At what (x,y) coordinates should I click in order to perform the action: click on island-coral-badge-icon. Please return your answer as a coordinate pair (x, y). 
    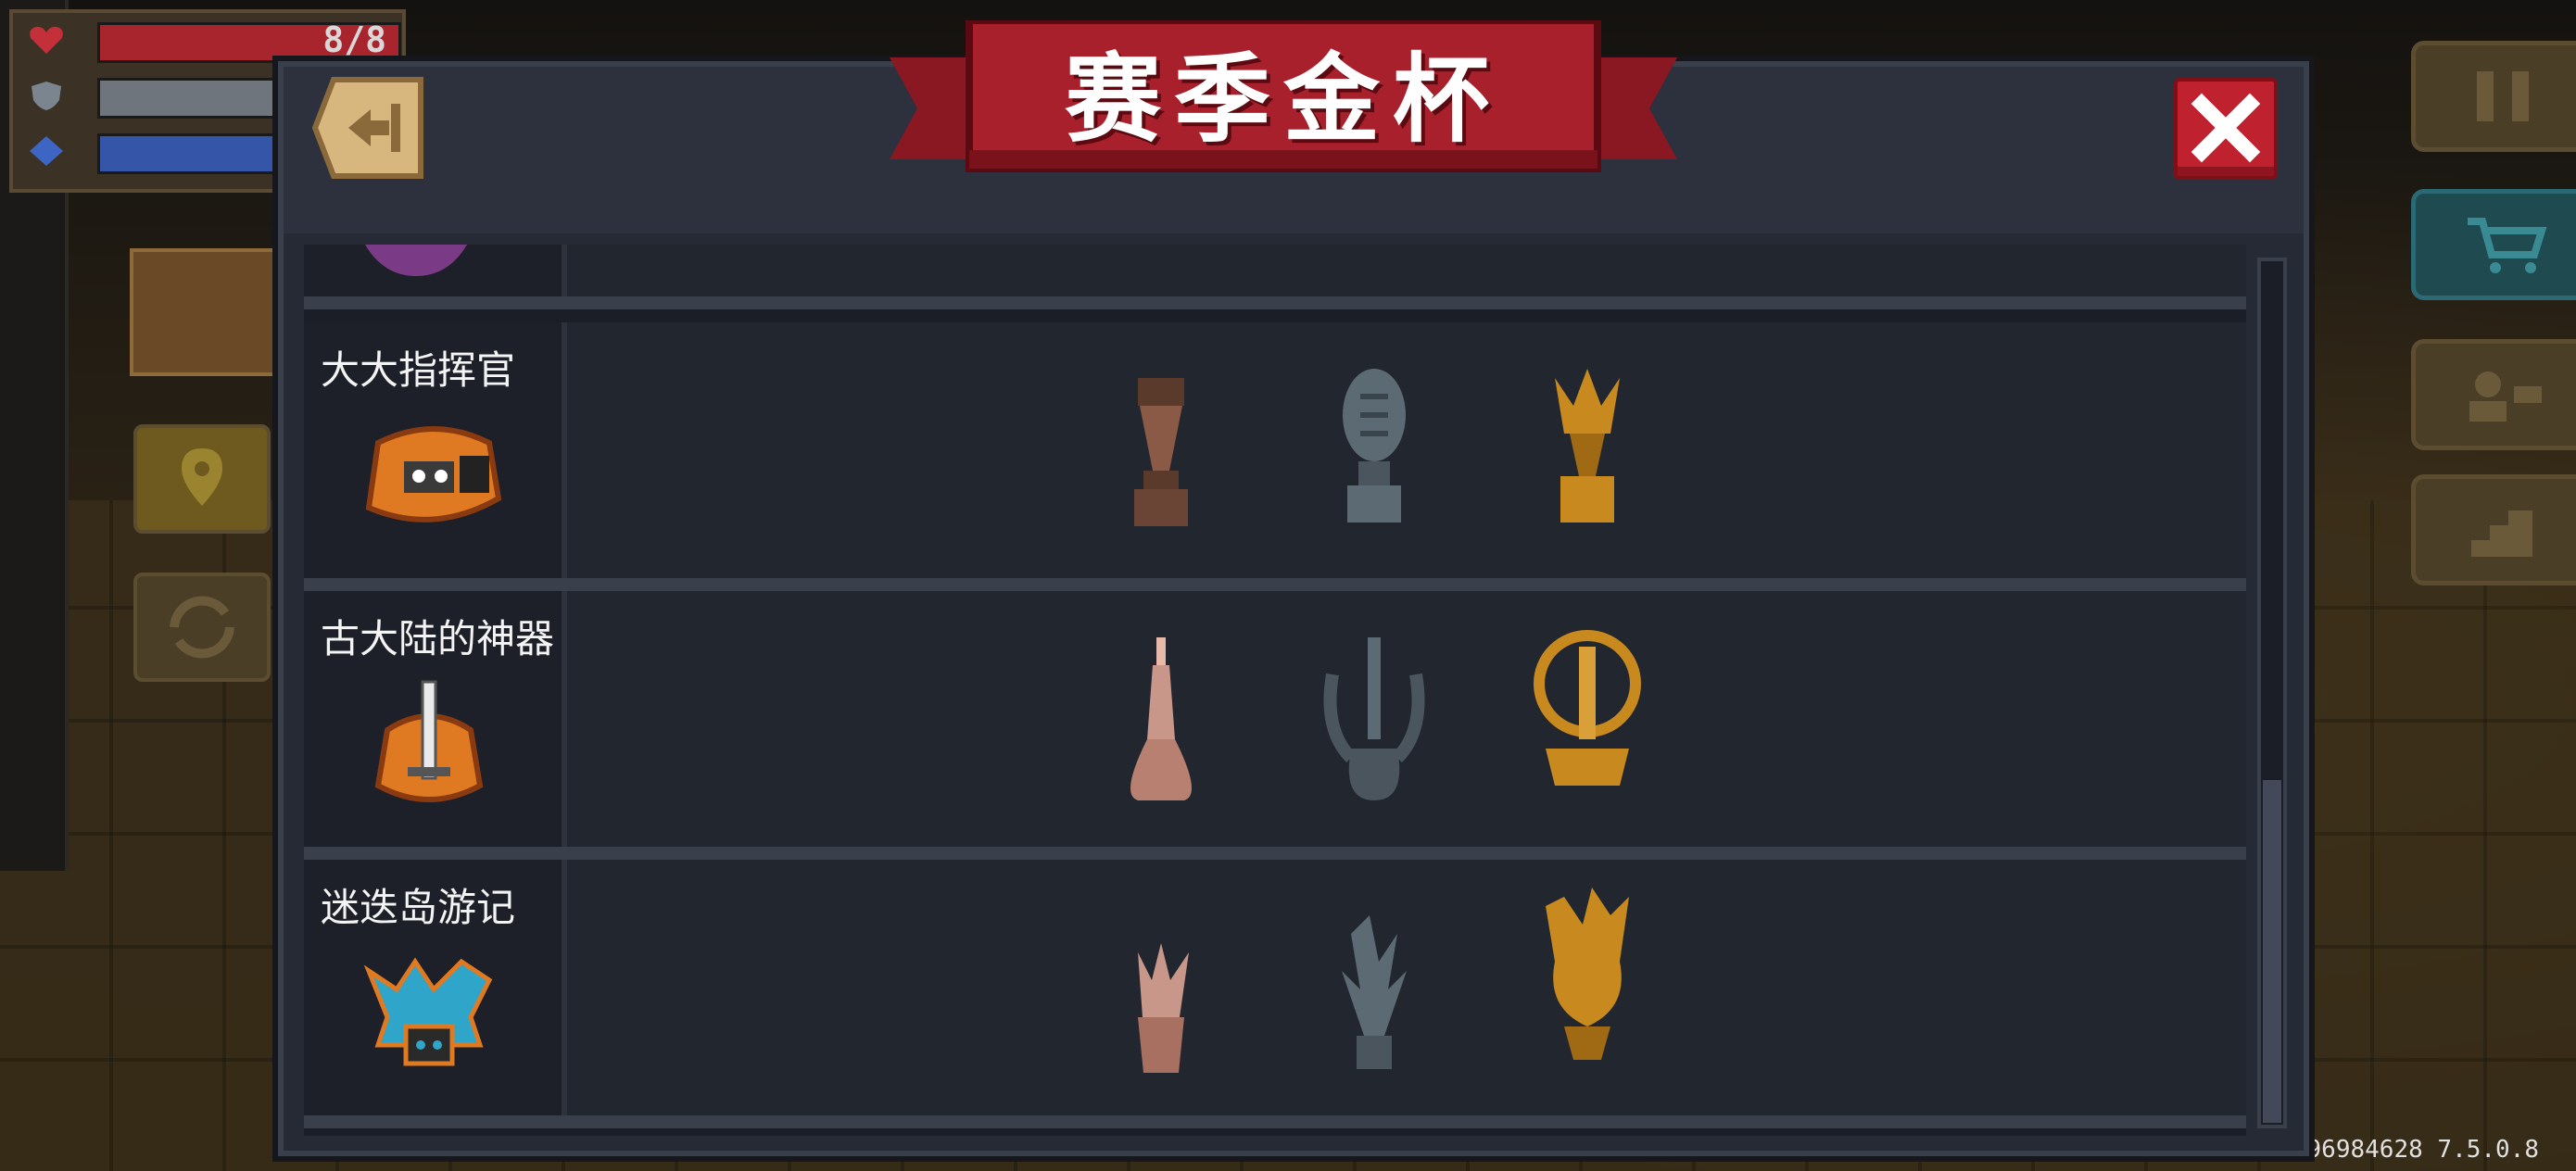
    Looking at the image, I should click on (428, 1012).